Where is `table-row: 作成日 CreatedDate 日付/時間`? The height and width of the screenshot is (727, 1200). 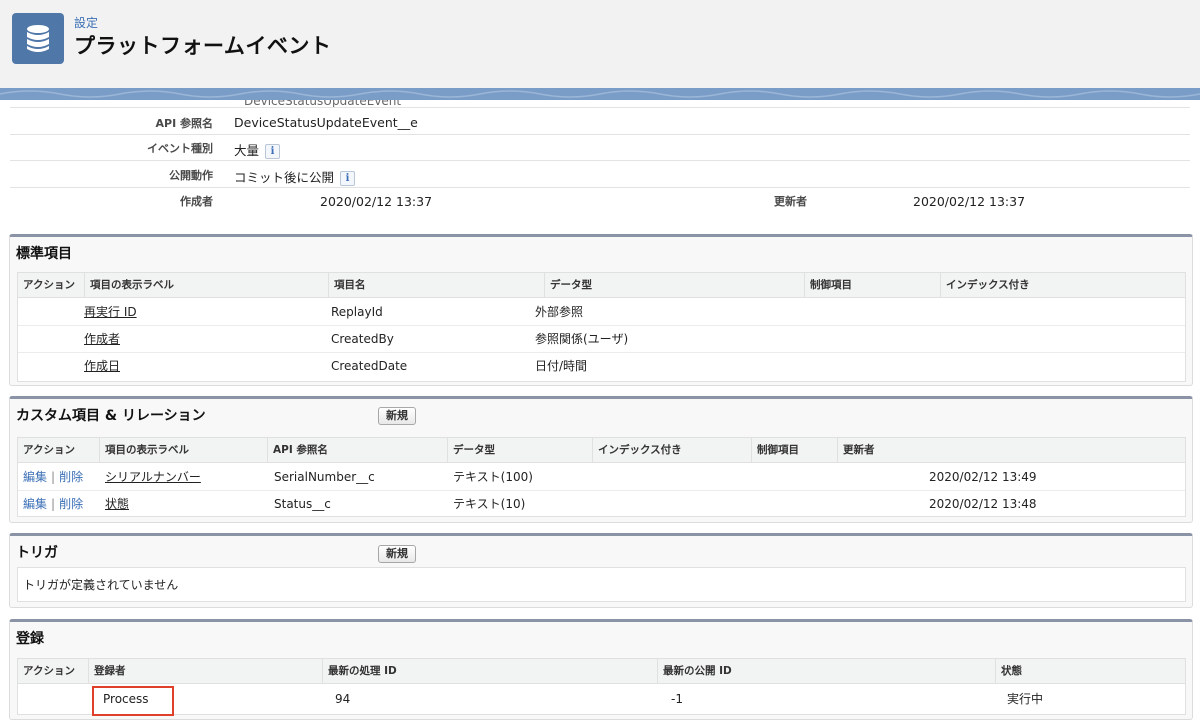
table-row: 作成日 CreatedDate 日付/時間 is located at coordinates (601, 366).